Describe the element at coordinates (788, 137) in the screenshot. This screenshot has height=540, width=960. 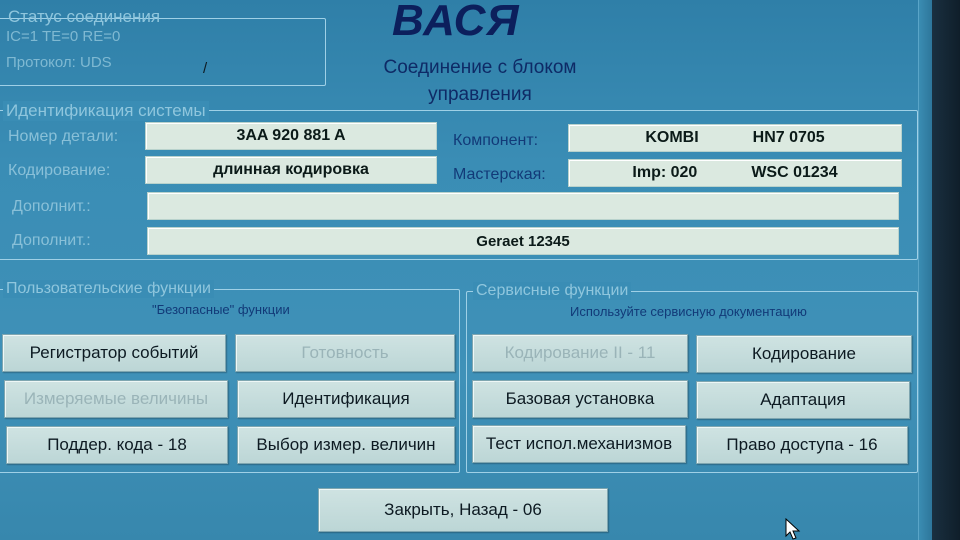
I see `component-value-b: HN7 0705` at that location.